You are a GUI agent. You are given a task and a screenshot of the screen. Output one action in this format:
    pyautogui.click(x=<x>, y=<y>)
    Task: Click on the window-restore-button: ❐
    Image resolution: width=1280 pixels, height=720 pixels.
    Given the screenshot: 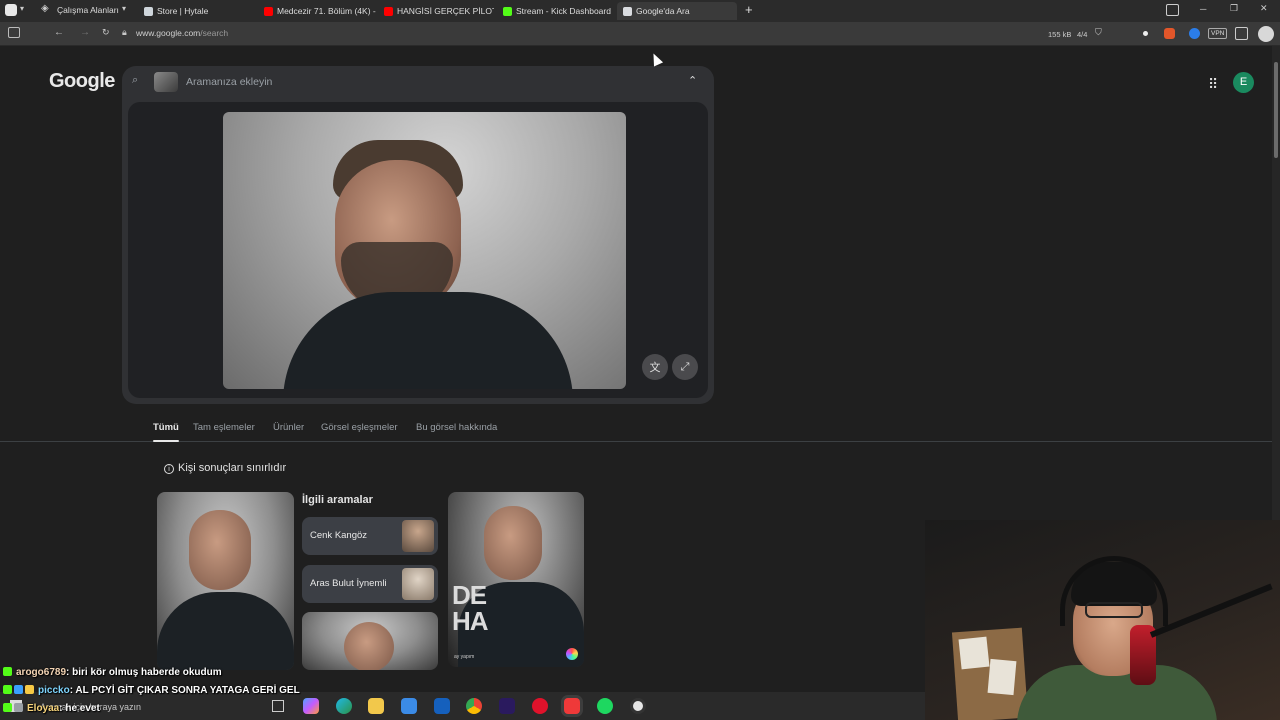 What is the action you would take?
    pyautogui.click(x=1234, y=8)
    